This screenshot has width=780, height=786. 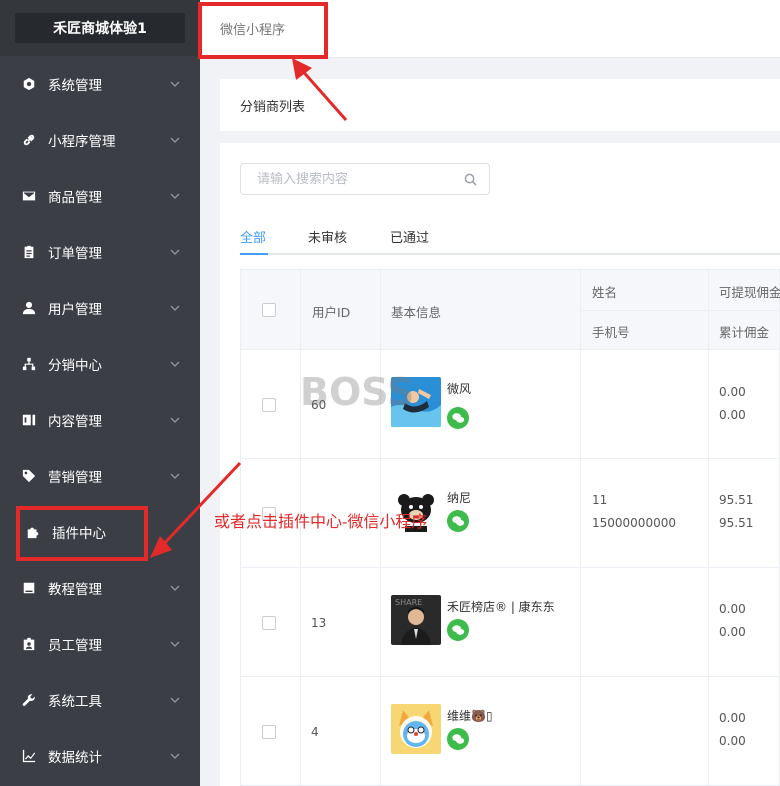 I want to click on withdrawable-cell: 95.51, so click(x=736, y=500).